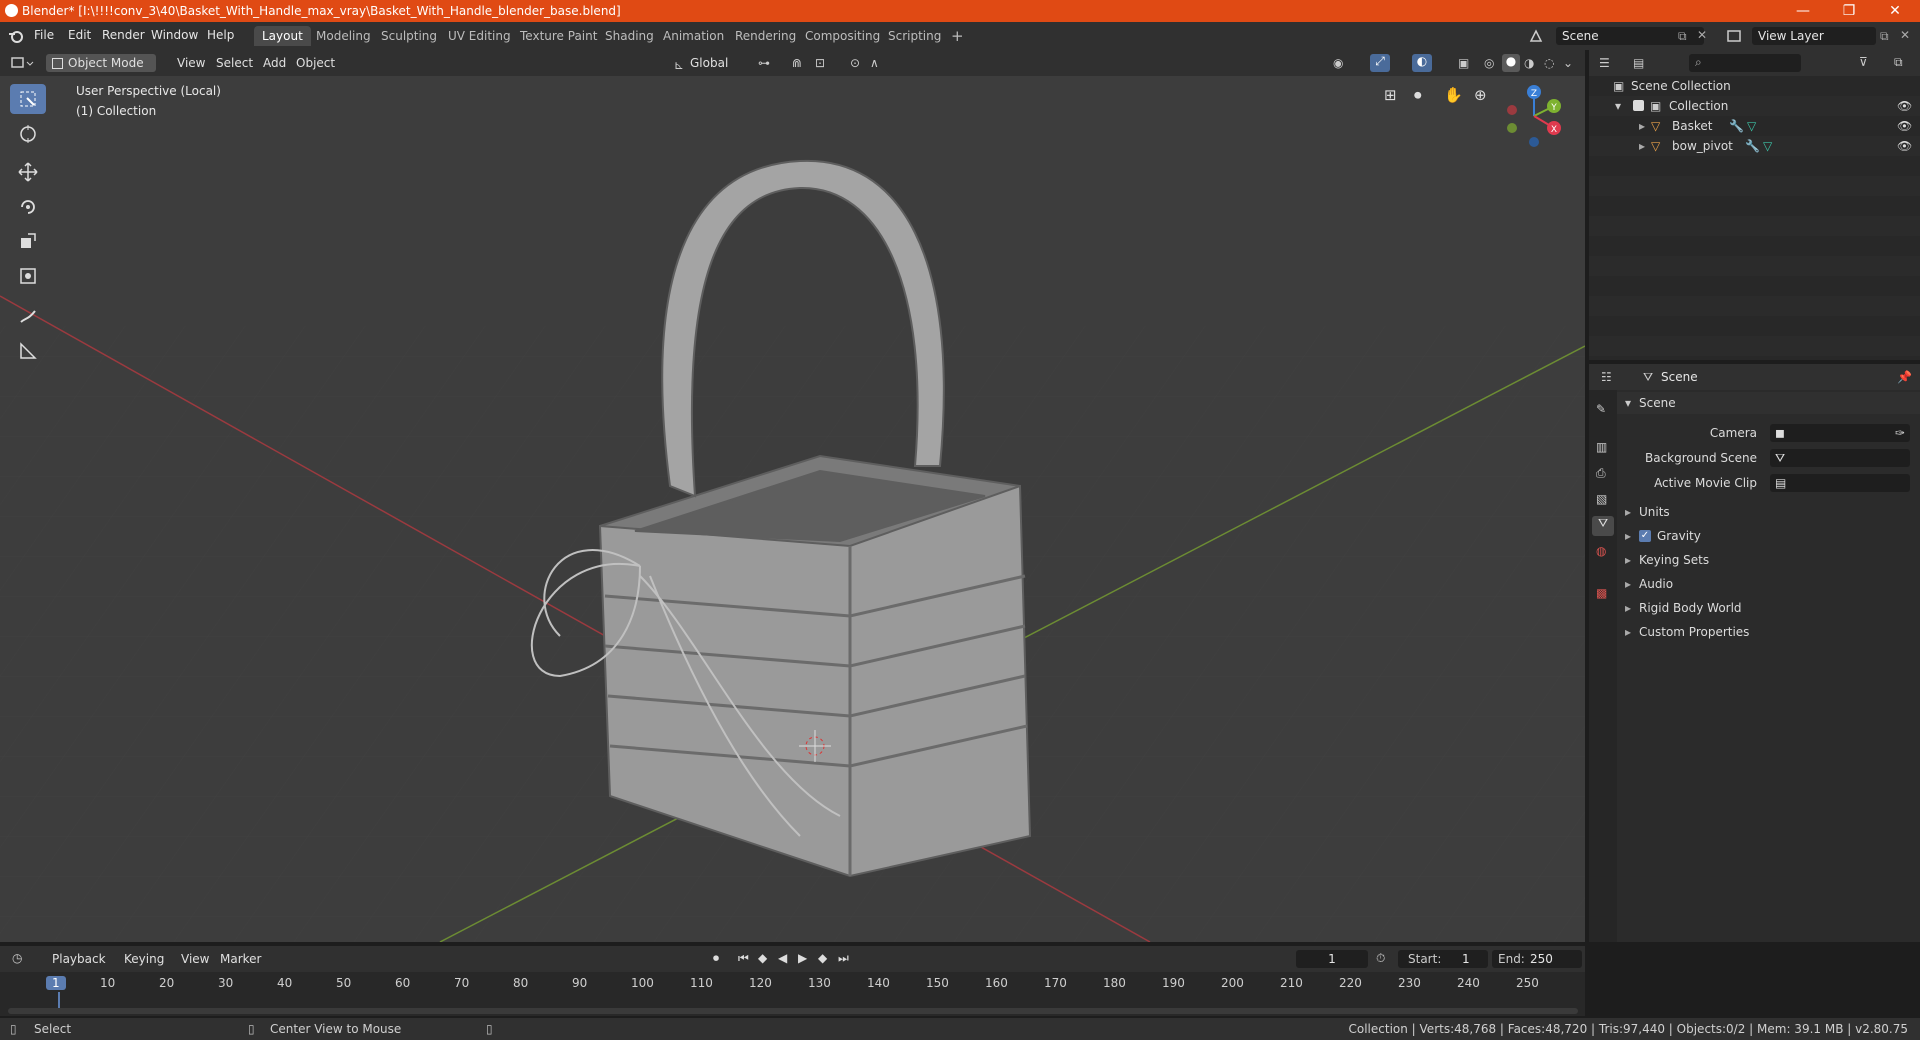 The image size is (1920, 1040). Describe the element at coordinates (44, 35) in the screenshot. I see `menu-file: File` at that location.